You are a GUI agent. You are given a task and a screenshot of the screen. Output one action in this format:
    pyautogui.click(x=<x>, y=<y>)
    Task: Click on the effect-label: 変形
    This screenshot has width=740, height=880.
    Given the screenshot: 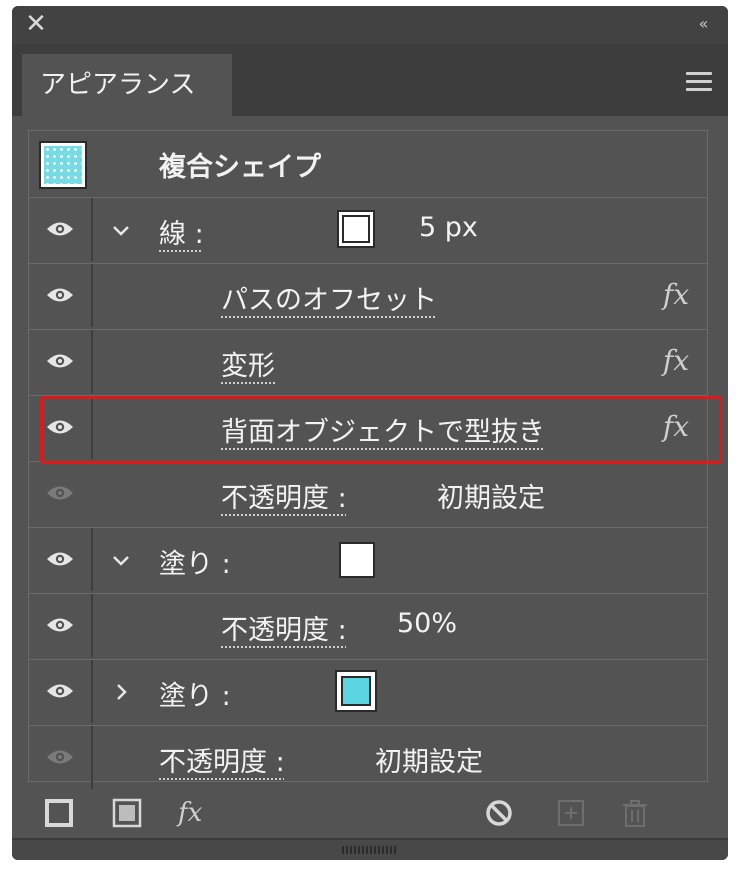 What is the action you would take?
    pyautogui.click(x=248, y=363)
    